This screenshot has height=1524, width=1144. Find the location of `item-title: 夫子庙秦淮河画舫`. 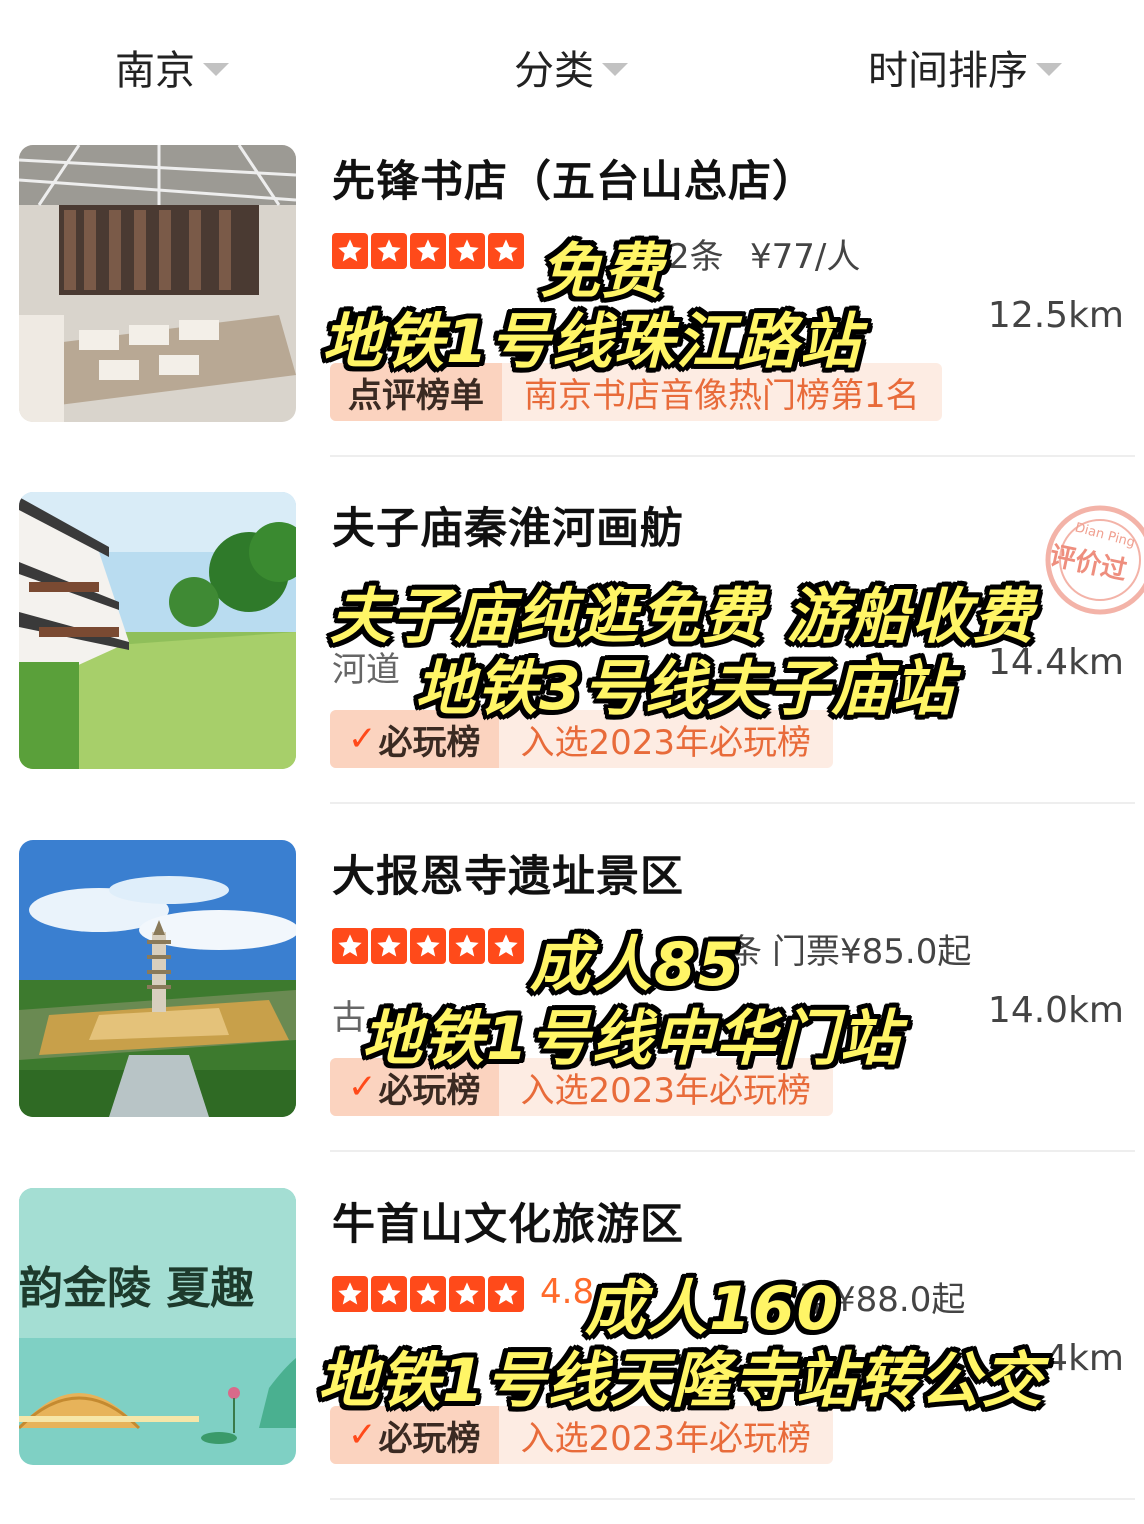

item-title: 夫子庙秦淮河画舫 is located at coordinates (508, 529).